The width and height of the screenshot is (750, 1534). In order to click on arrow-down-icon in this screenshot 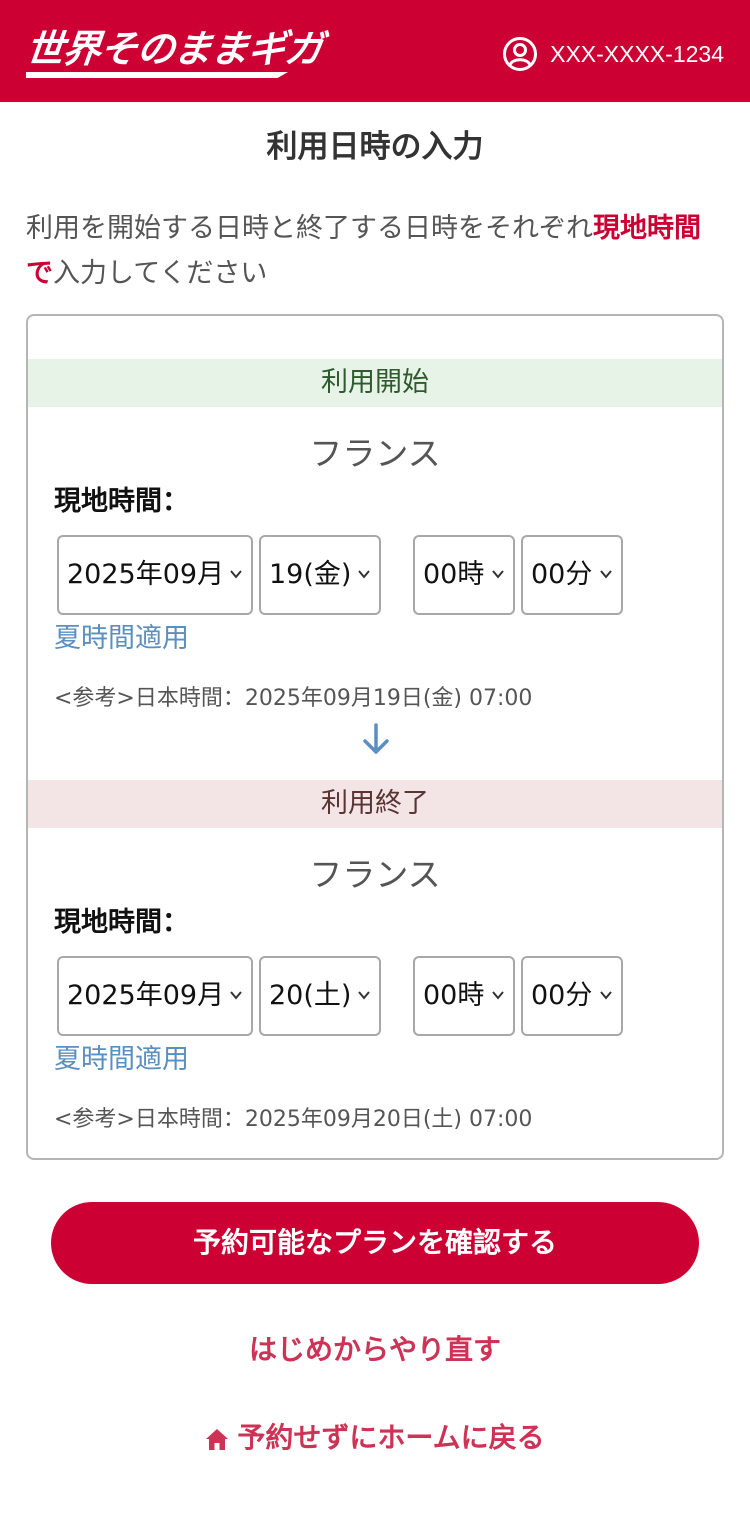, I will do `click(376, 738)`.